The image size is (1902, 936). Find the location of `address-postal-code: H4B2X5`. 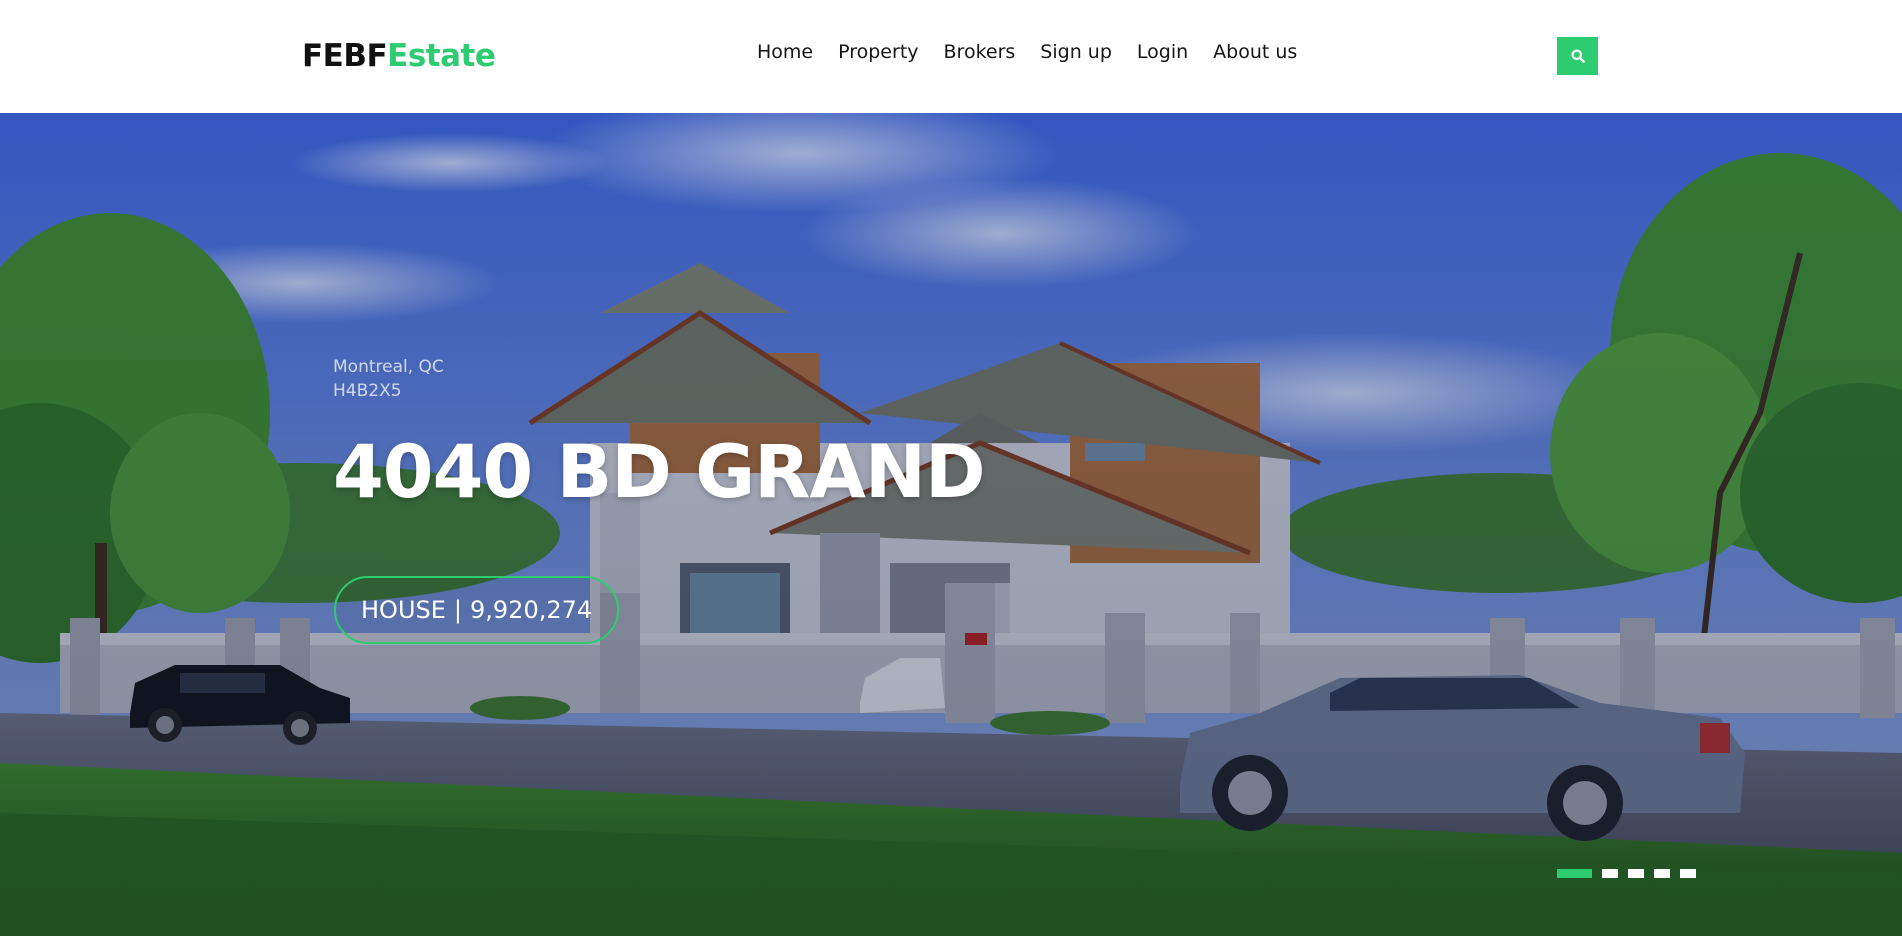

address-postal-code: H4B2X5 is located at coordinates (367, 391).